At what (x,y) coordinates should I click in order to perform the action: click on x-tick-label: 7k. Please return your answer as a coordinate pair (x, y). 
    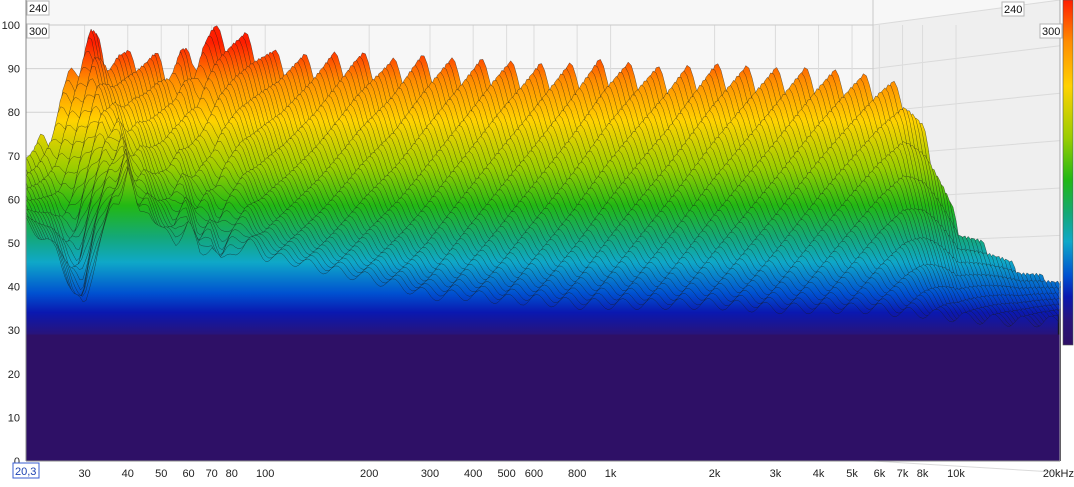
    Looking at the image, I should click on (903, 474).